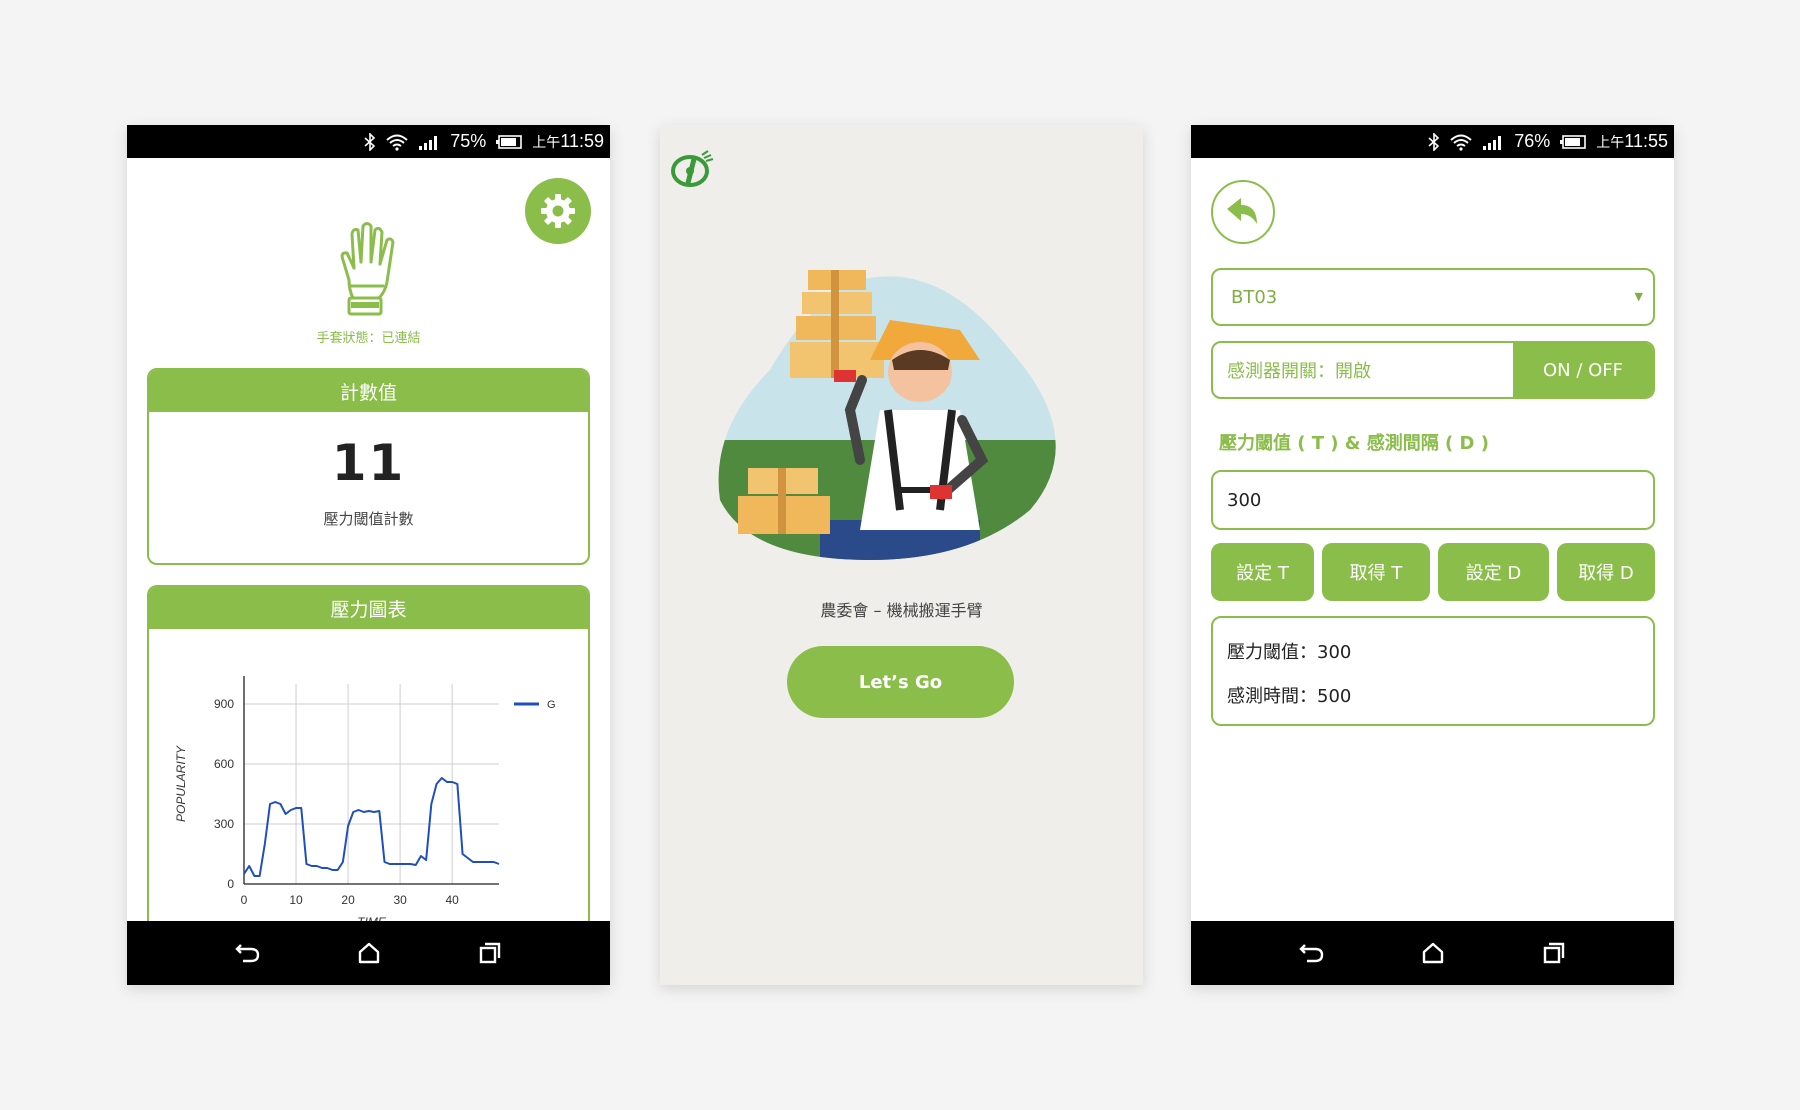 Image resolution: width=1800 pixels, height=1110 pixels. Describe the element at coordinates (1433, 297) in the screenshot. I see `device-select: BT03 ▼` at that location.